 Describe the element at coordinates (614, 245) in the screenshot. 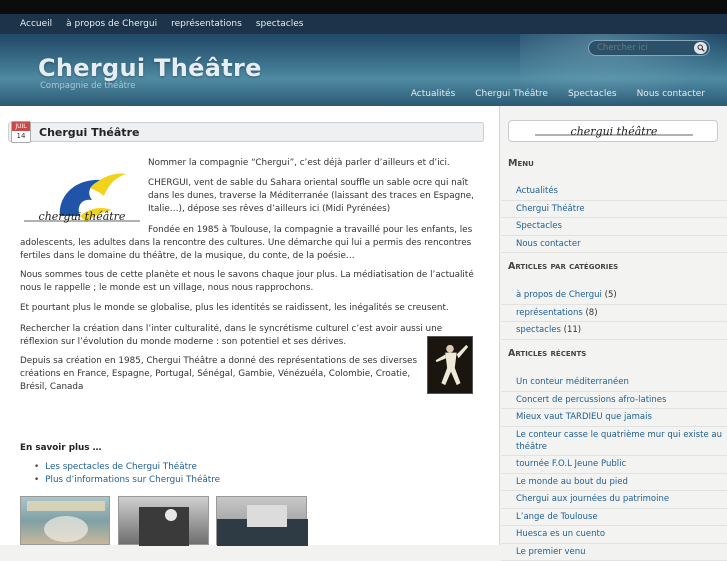

I see `menu-contact: Nous contacter` at that location.